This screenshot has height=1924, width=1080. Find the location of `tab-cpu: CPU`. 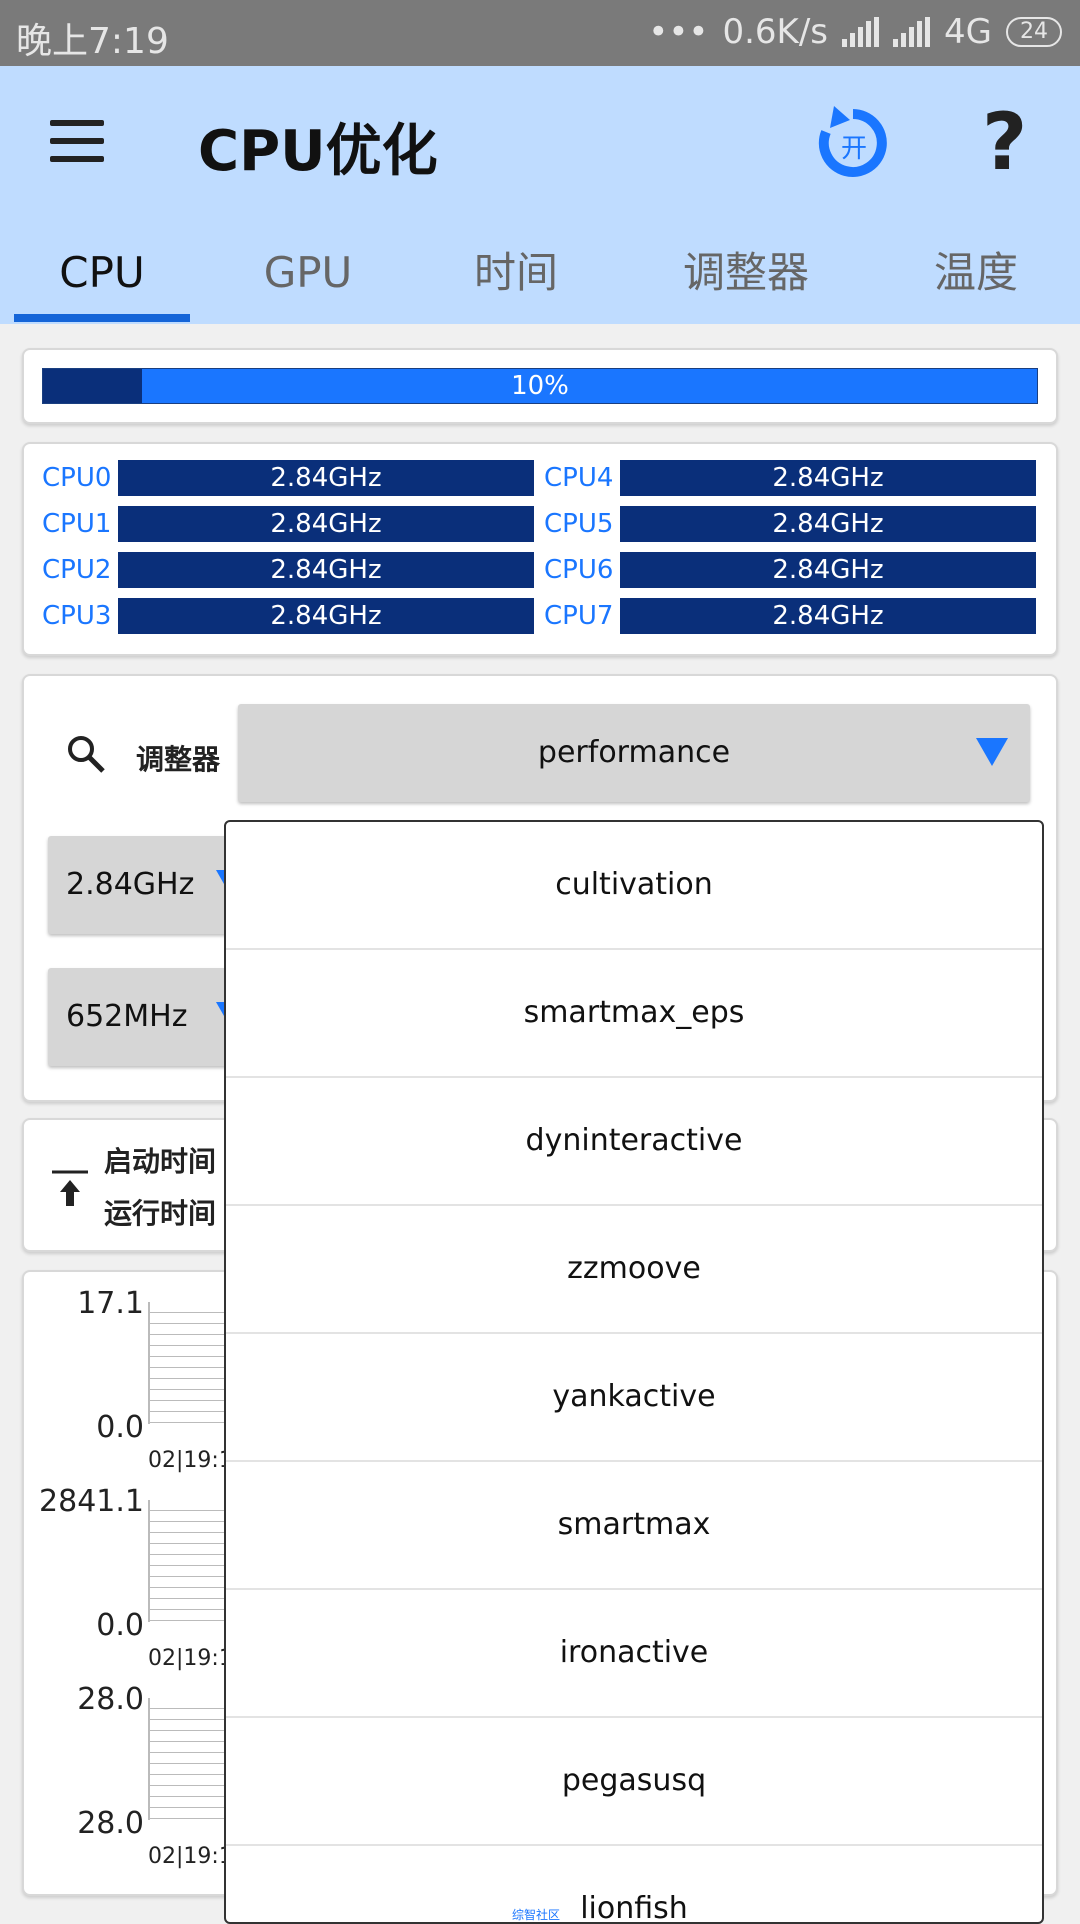

tab-cpu: CPU is located at coordinates (102, 281).